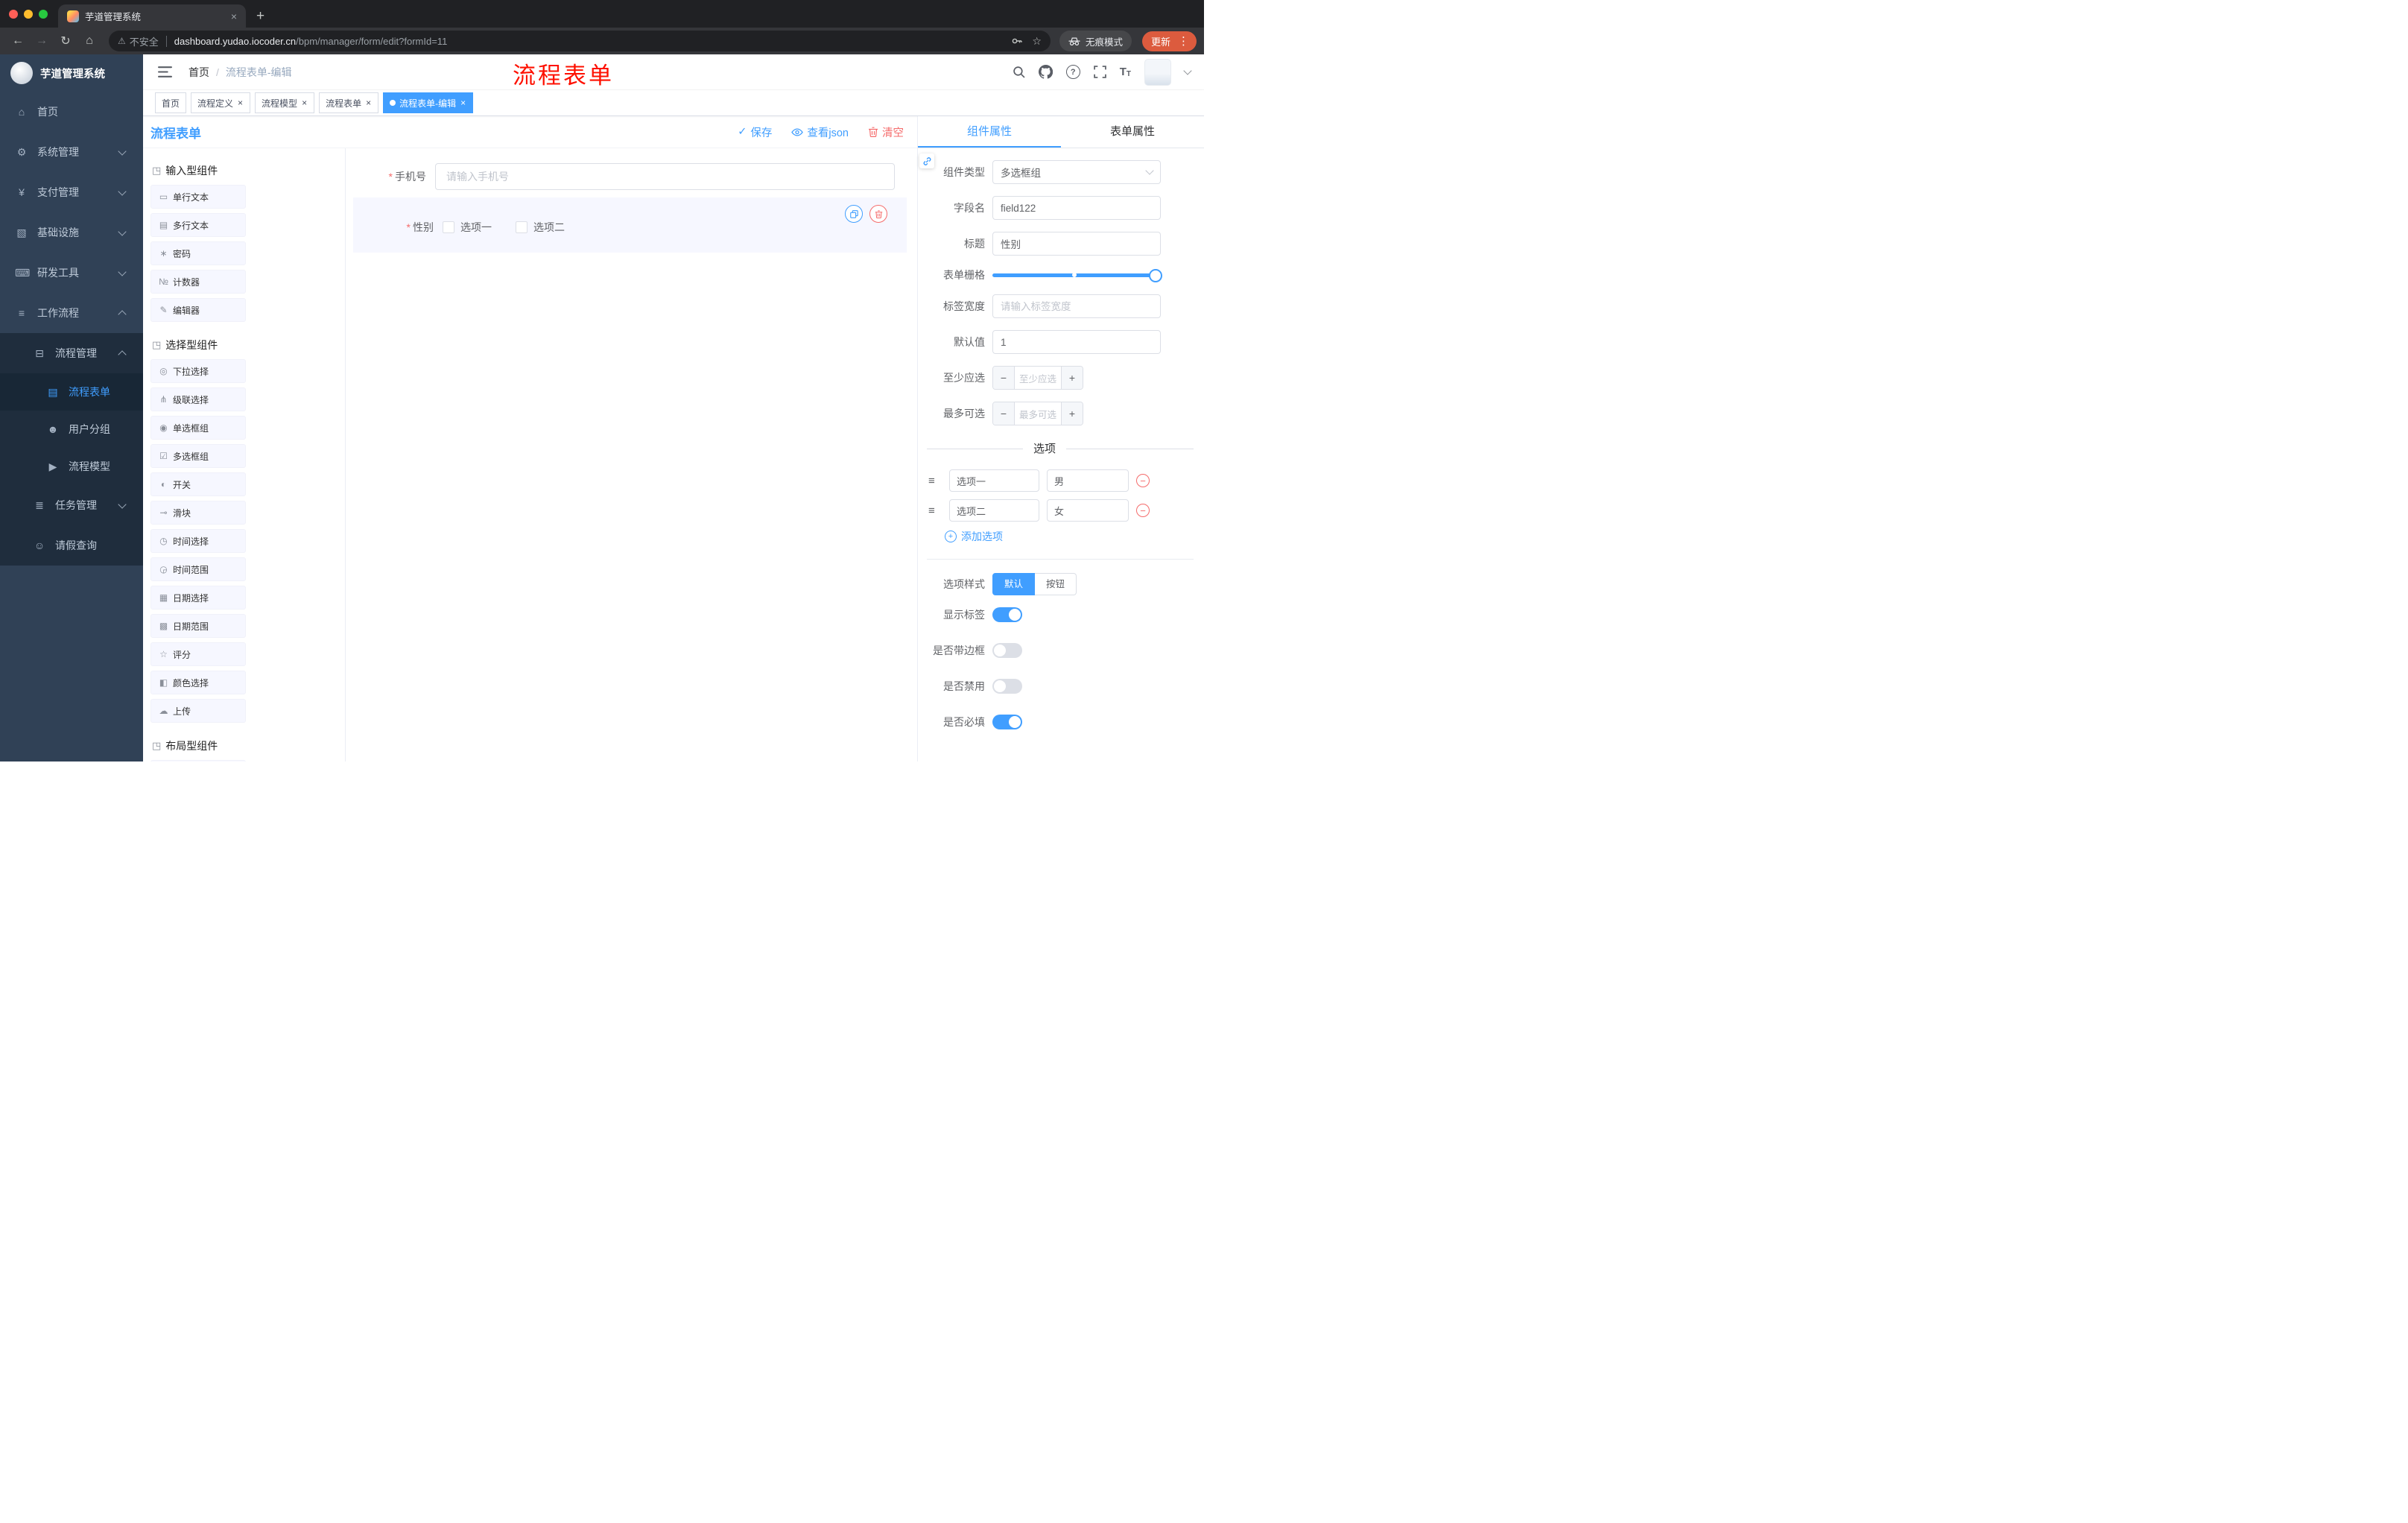  Describe the element at coordinates (1014, 584) in the screenshot. I see `style-default-button: 默认` at that location.